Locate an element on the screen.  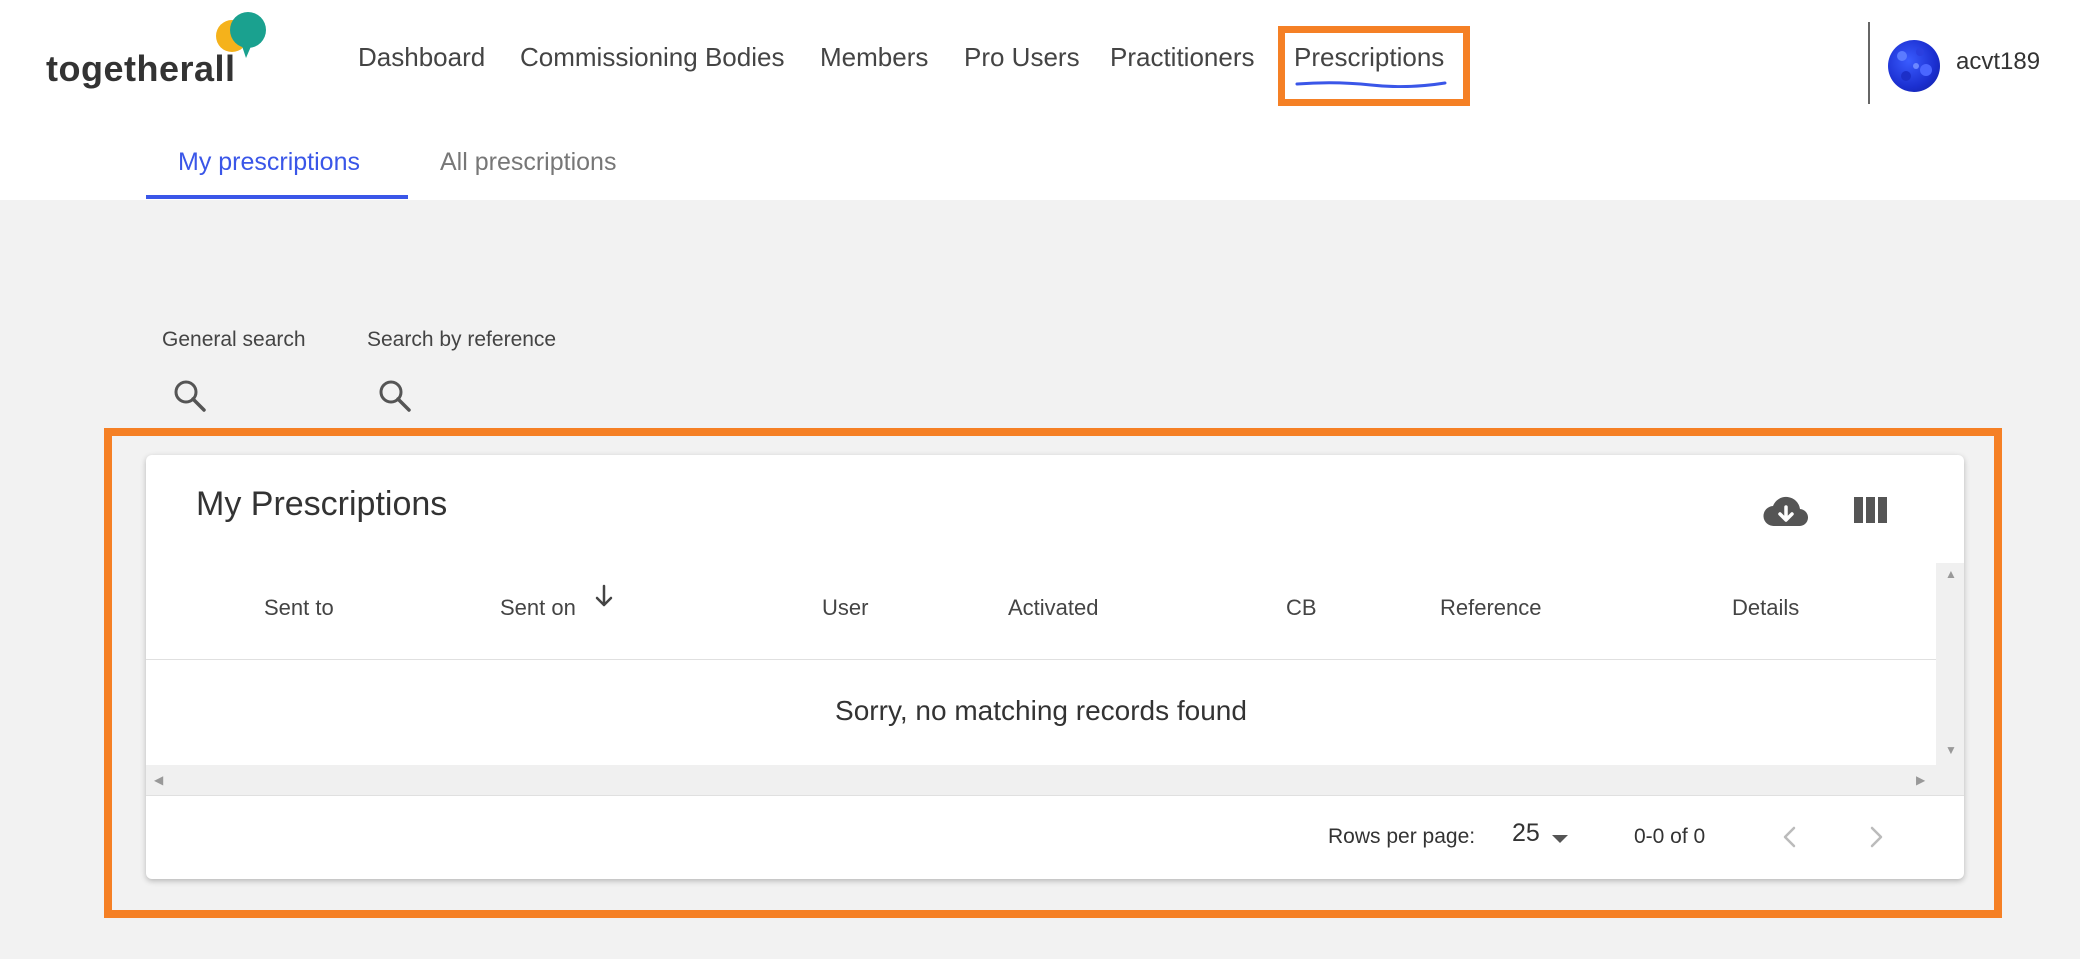
general-search: General search is located at coordinates (234, 370).